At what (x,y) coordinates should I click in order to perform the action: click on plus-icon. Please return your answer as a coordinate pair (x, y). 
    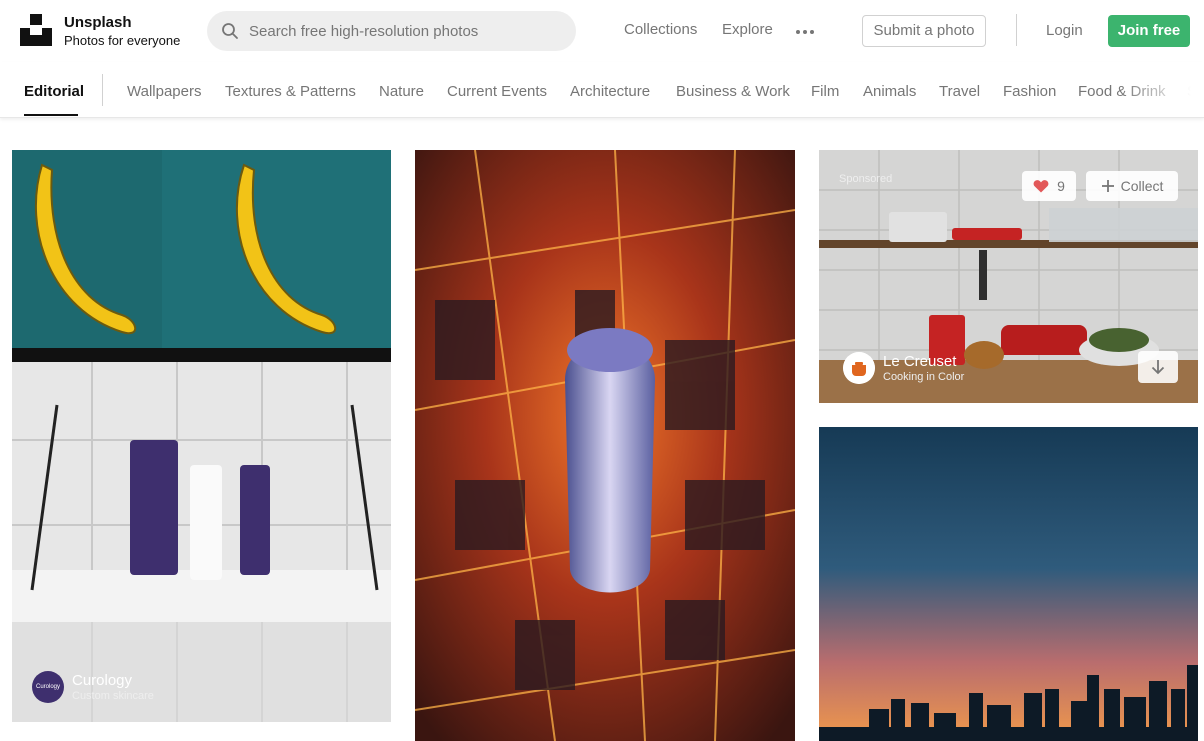
    Looking at the image, I should click on (1107, 186).